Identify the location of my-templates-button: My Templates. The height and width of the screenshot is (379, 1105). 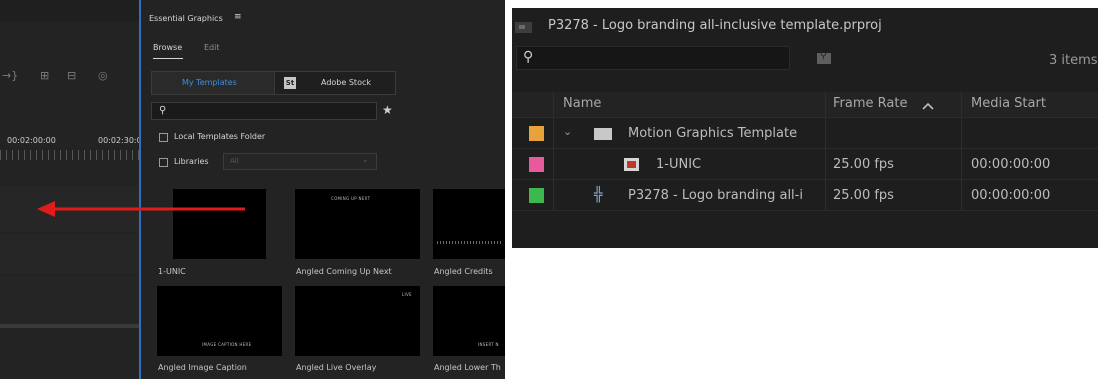
(213, 83).